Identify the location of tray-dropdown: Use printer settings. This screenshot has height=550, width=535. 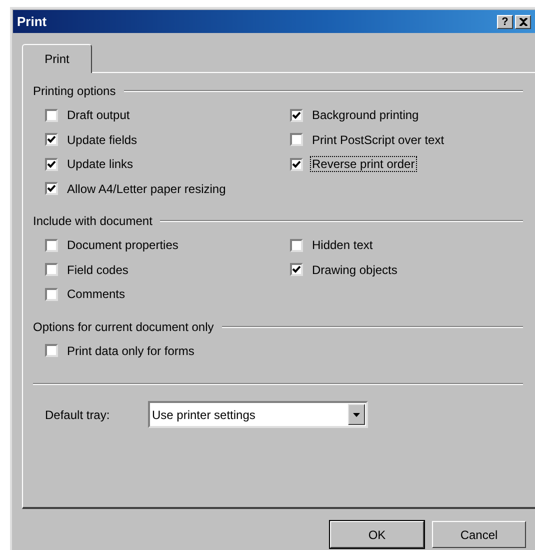
(258, 414).